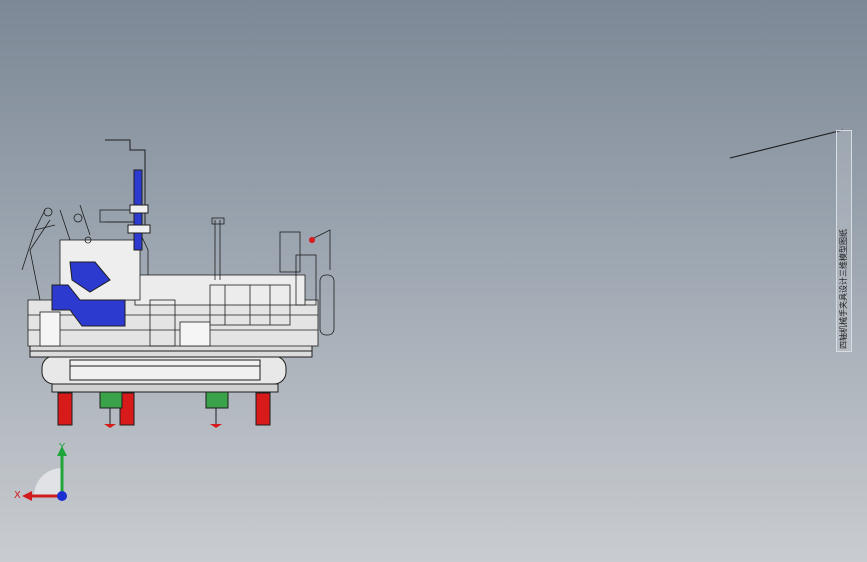 This screenshot has width=867, height=562. What do you see at coordinates (786, 144) in the screenshot?
I see `annotation-leader` at bounding box center [786, 144].